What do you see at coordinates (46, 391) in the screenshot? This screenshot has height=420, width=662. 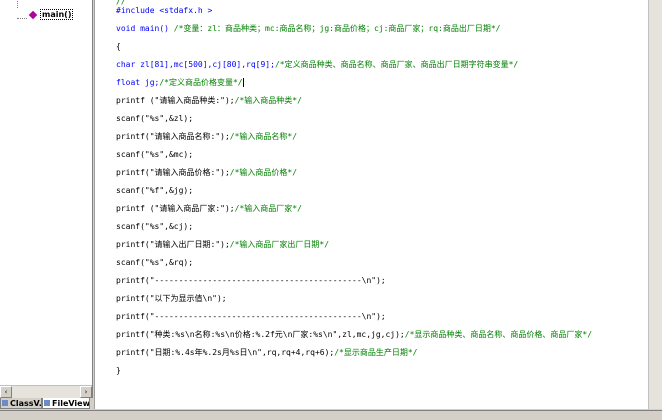 I see `workspace-horizontal-scrollbar: ‹ ›` at bounding box center [46, 391].